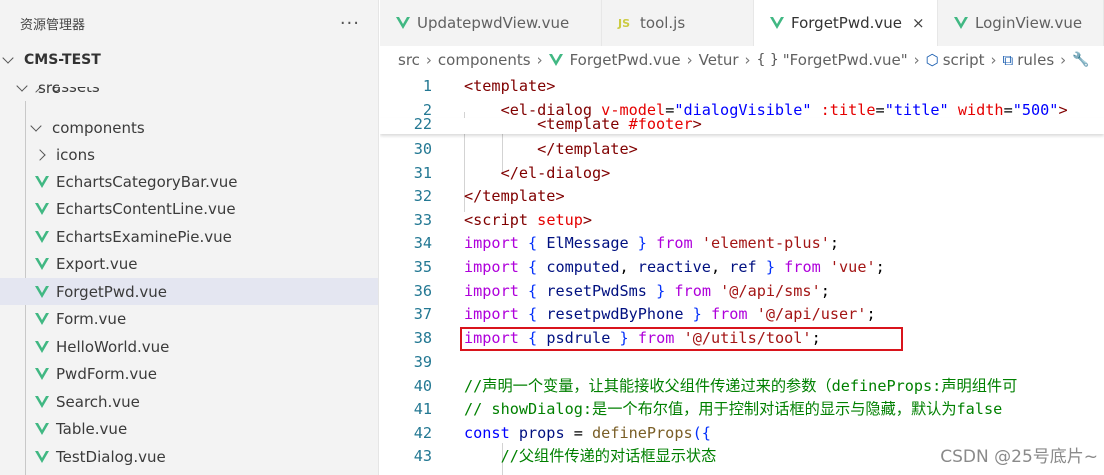  I want to click on folder-label: assets, so click(76, 91).